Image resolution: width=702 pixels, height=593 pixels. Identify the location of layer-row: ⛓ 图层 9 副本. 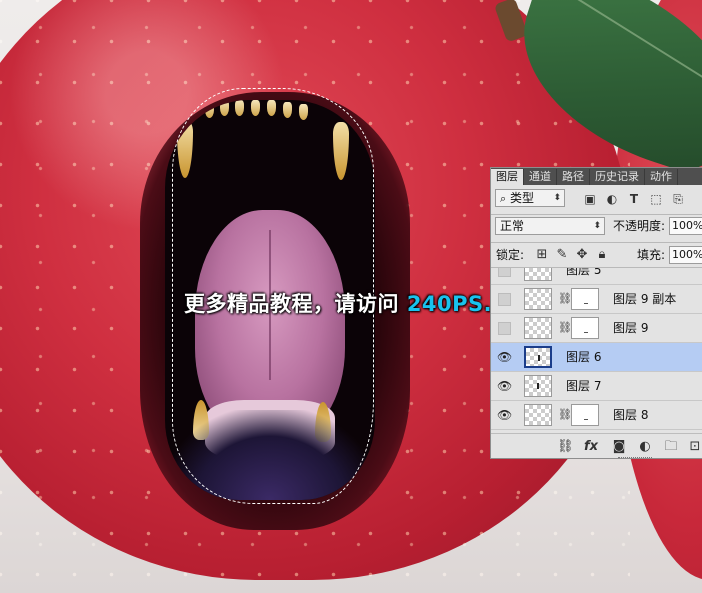
(596, 299).